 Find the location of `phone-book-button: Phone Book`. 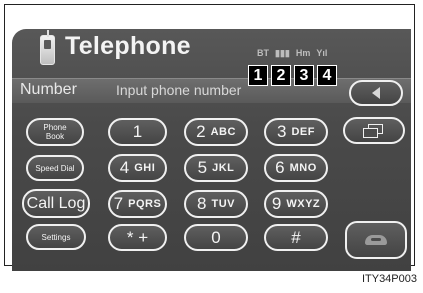

phone-book-button: Phone Book is located at coordinates (55, 132).